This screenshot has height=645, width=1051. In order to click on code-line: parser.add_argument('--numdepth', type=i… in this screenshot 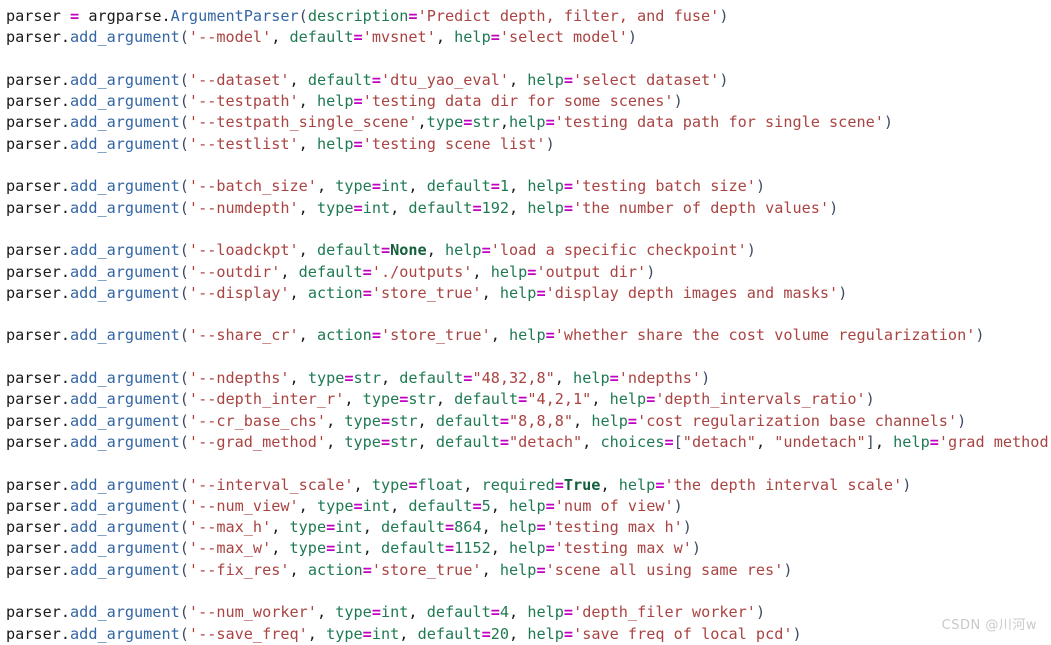, I will do `click(528, 208)`.